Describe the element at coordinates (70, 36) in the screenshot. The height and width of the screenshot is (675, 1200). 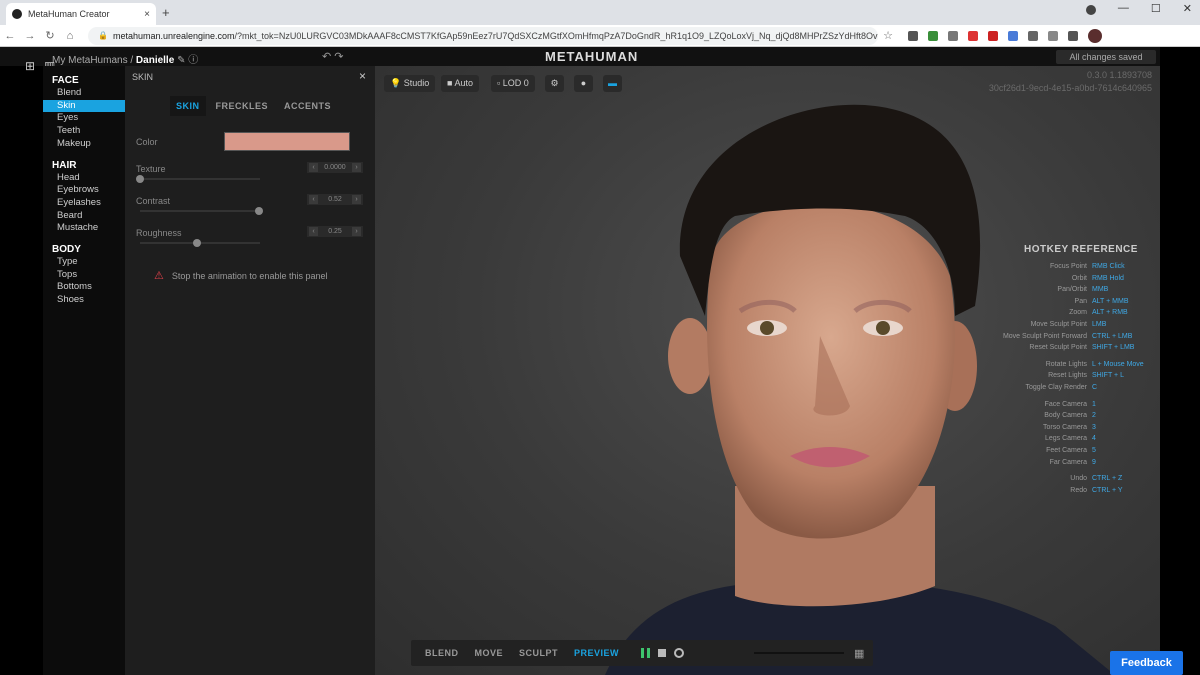
I see `home-icon: ⌂` at that location.